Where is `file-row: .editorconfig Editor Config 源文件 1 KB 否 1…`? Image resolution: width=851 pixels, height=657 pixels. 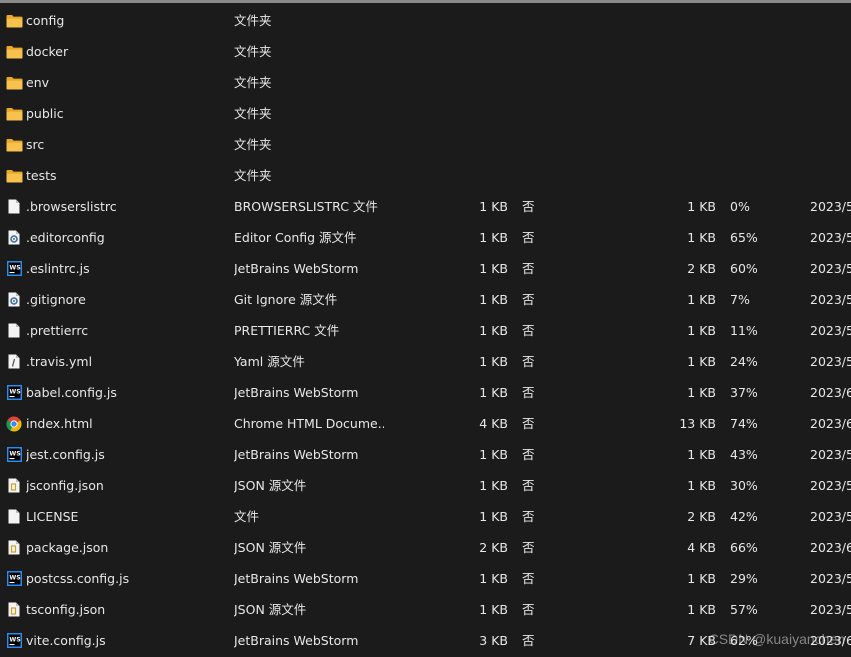 file-row: .editorconfig Editor Config 源文件 1 KB 否 1… is located at coordinates (425, 237).